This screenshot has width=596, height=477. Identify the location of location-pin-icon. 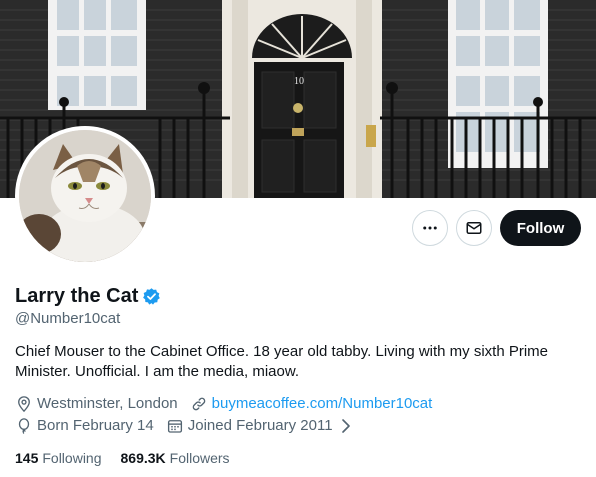
(24, 404).